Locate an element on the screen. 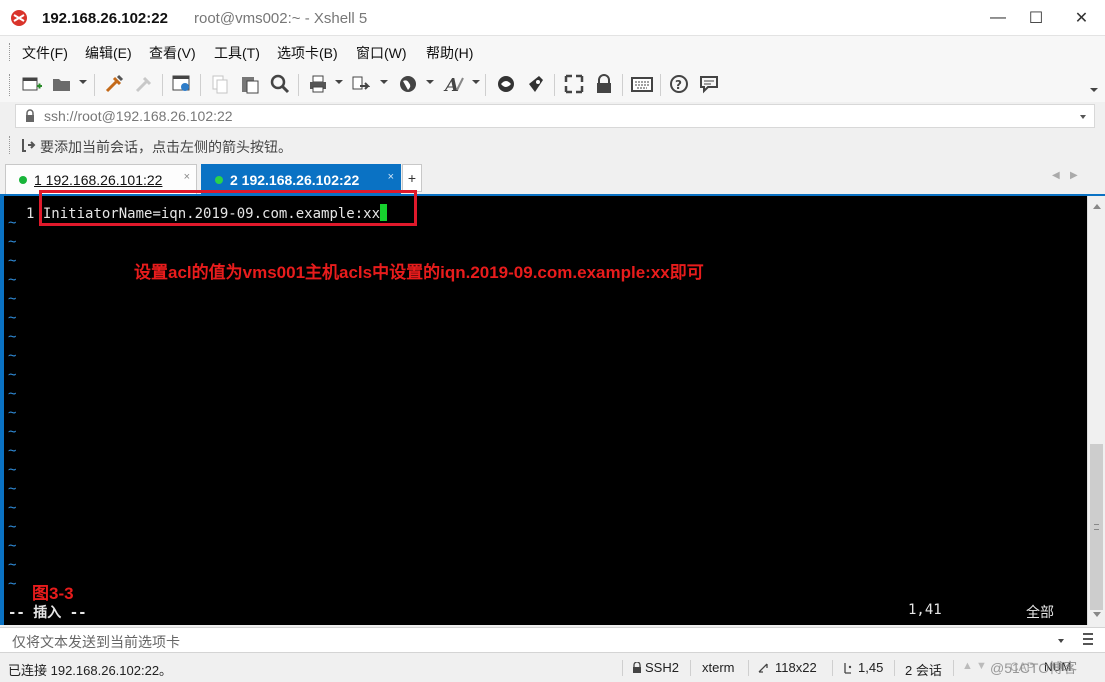  menu-help: 帮助(H) is located at coordinates (449, 53).